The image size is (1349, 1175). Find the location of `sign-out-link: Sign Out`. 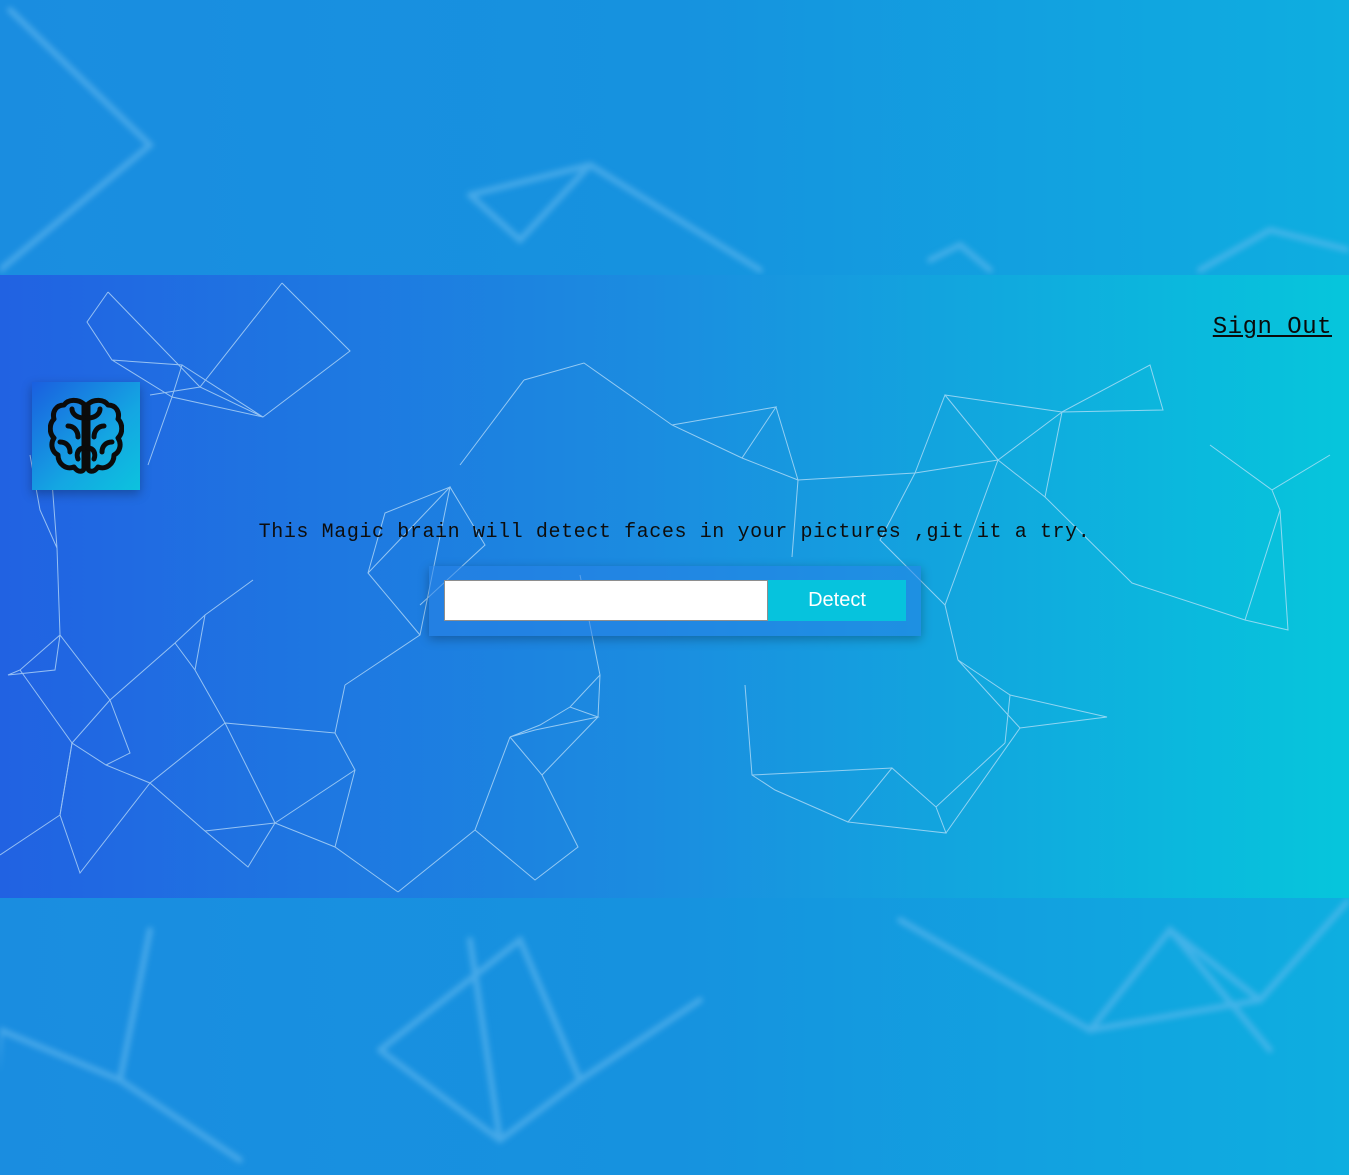

sign-out-link: Sign Out is located at coordinates (1272, 327).